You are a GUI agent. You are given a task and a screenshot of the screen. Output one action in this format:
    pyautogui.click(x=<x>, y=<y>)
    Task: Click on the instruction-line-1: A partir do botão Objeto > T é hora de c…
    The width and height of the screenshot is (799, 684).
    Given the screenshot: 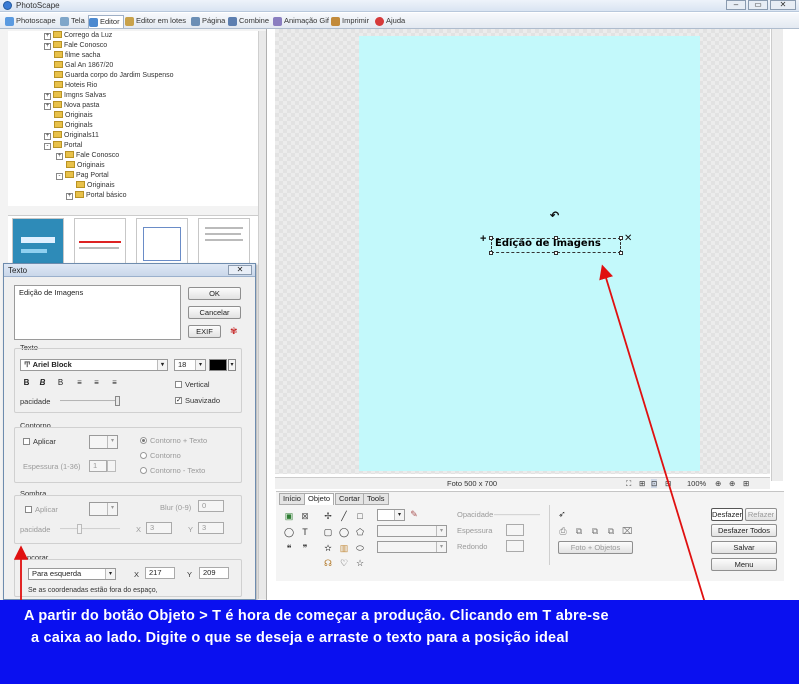 What is the action you would take?
    pyautogui.click(x=316, y=616)
    